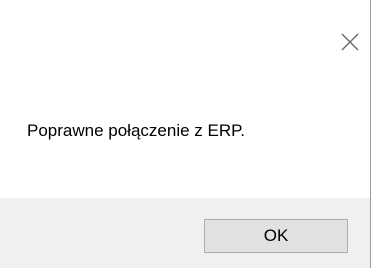  I want to click on close-button, so click(350, 42).